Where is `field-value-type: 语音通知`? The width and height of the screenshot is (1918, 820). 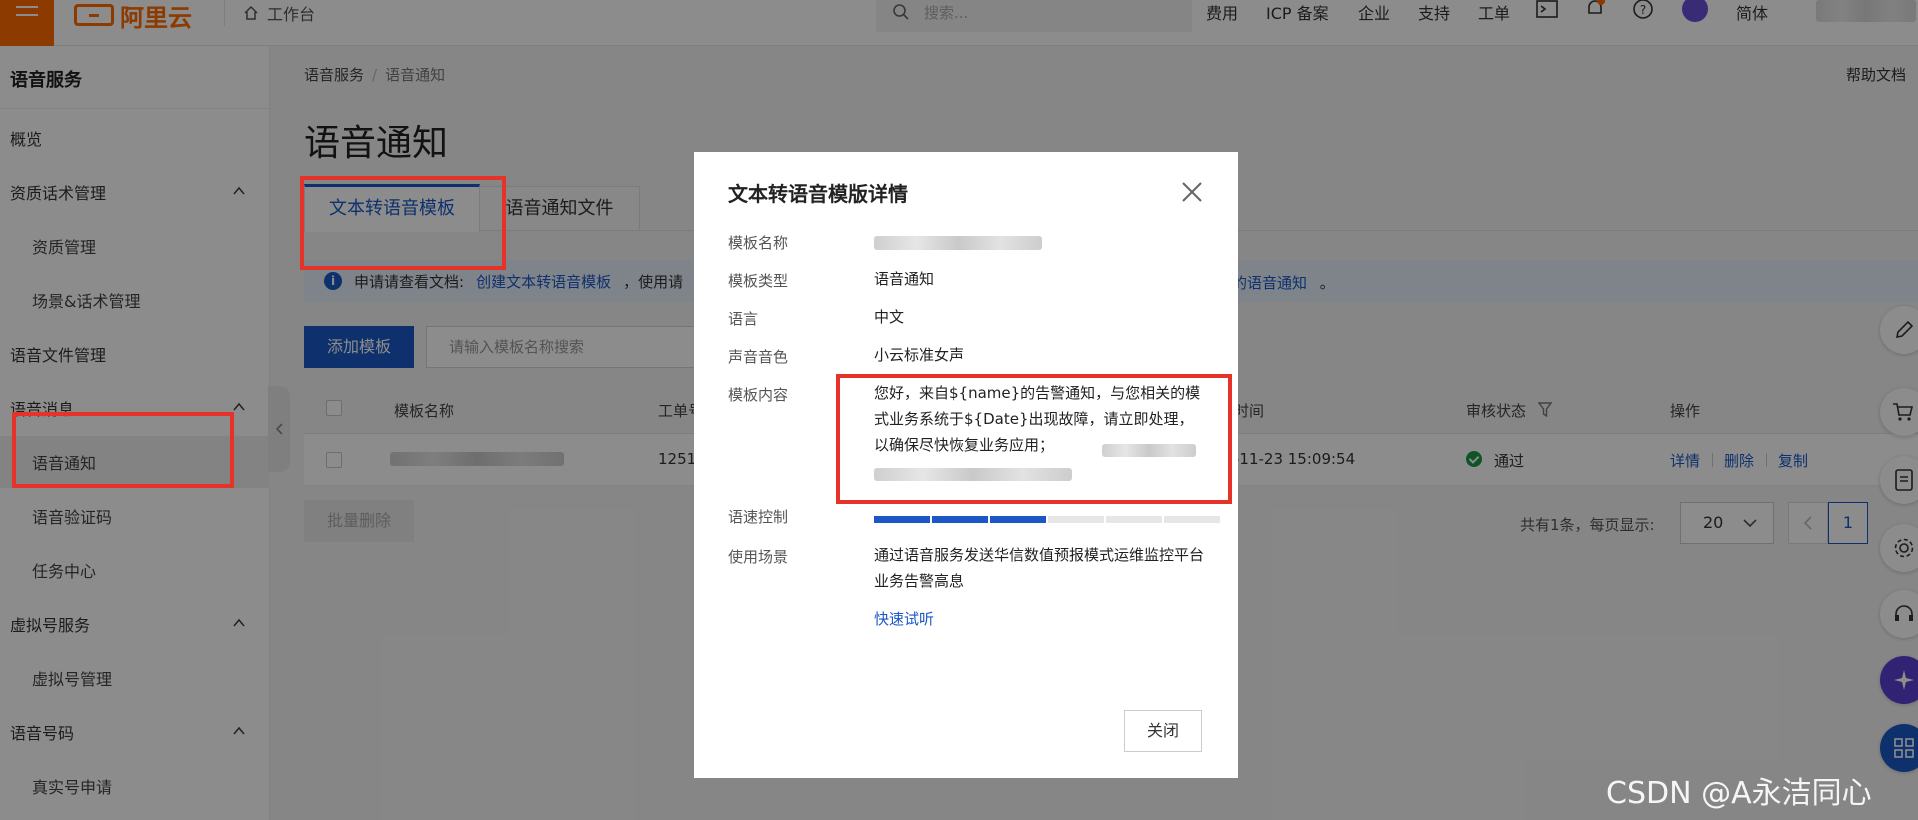
field-value-type: 语音通知 is located at coordinates (904, 279).